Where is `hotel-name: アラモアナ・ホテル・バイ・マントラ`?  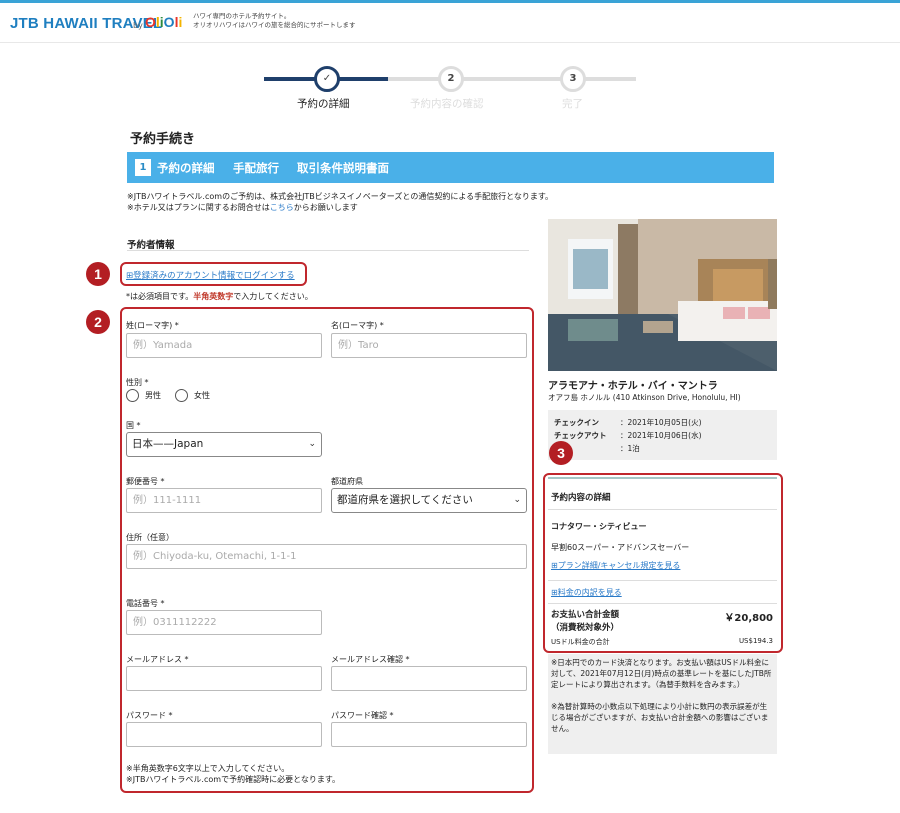
hotel-name: アラモアナ・ホテル・バイ・マントラ is located at coordinates (633, 386).